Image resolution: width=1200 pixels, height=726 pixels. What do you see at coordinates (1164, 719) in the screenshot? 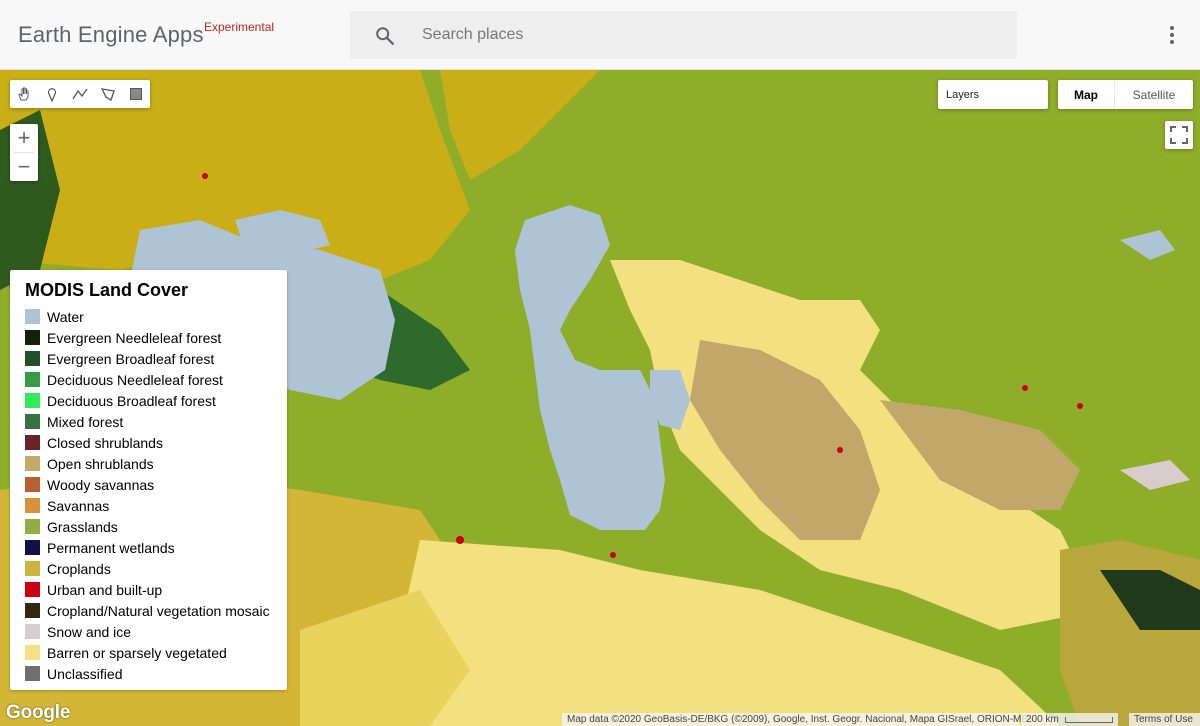
I see `terms-link: Terms of Use` at bounding box center [1164, 719].